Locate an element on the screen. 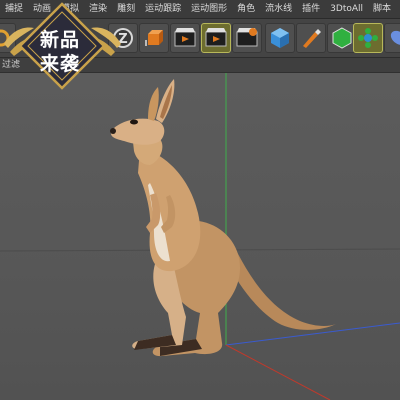 The width and height of the screenshot is (400, 400). render-view-button is located at coordinates (216, 38).